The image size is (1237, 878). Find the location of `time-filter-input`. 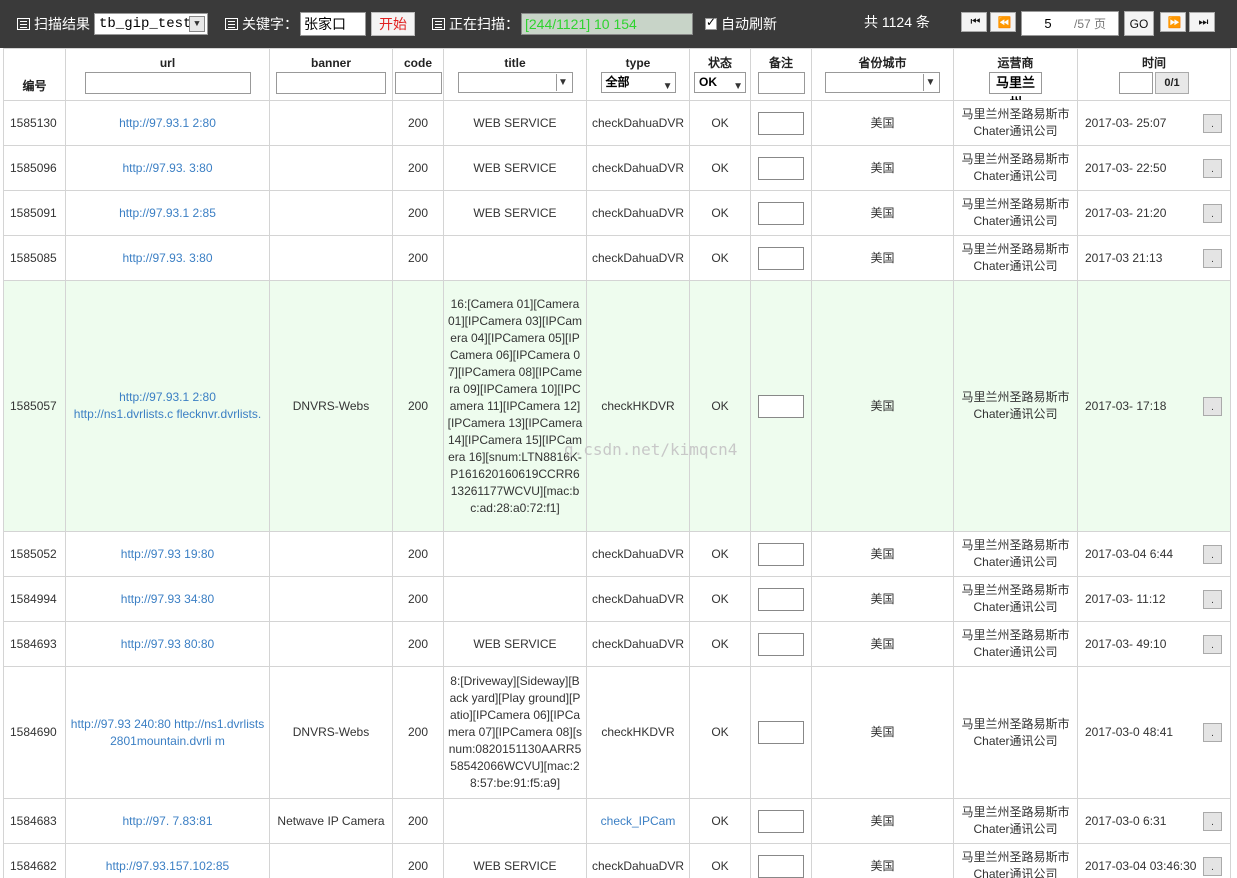

time-filter-input is located at coordinates (1136, 83).